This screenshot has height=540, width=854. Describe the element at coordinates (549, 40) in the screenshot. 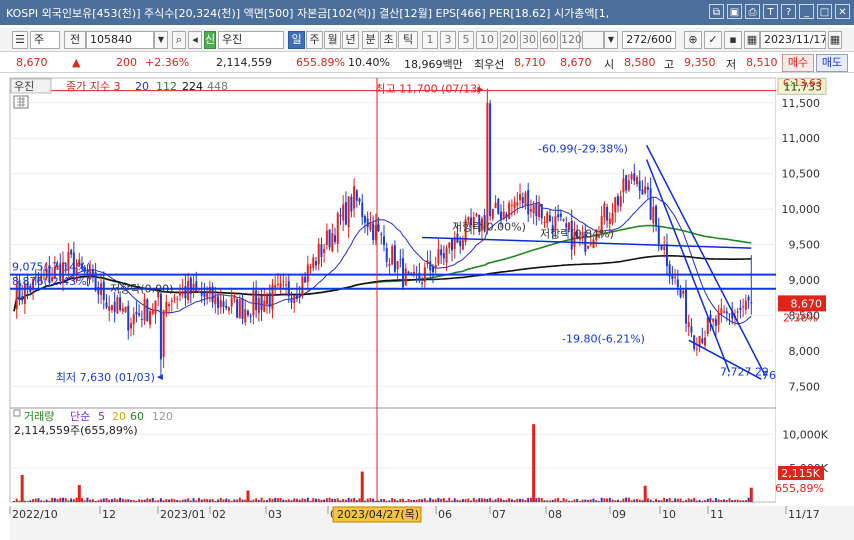

I see `interval-60: 60` at that location.